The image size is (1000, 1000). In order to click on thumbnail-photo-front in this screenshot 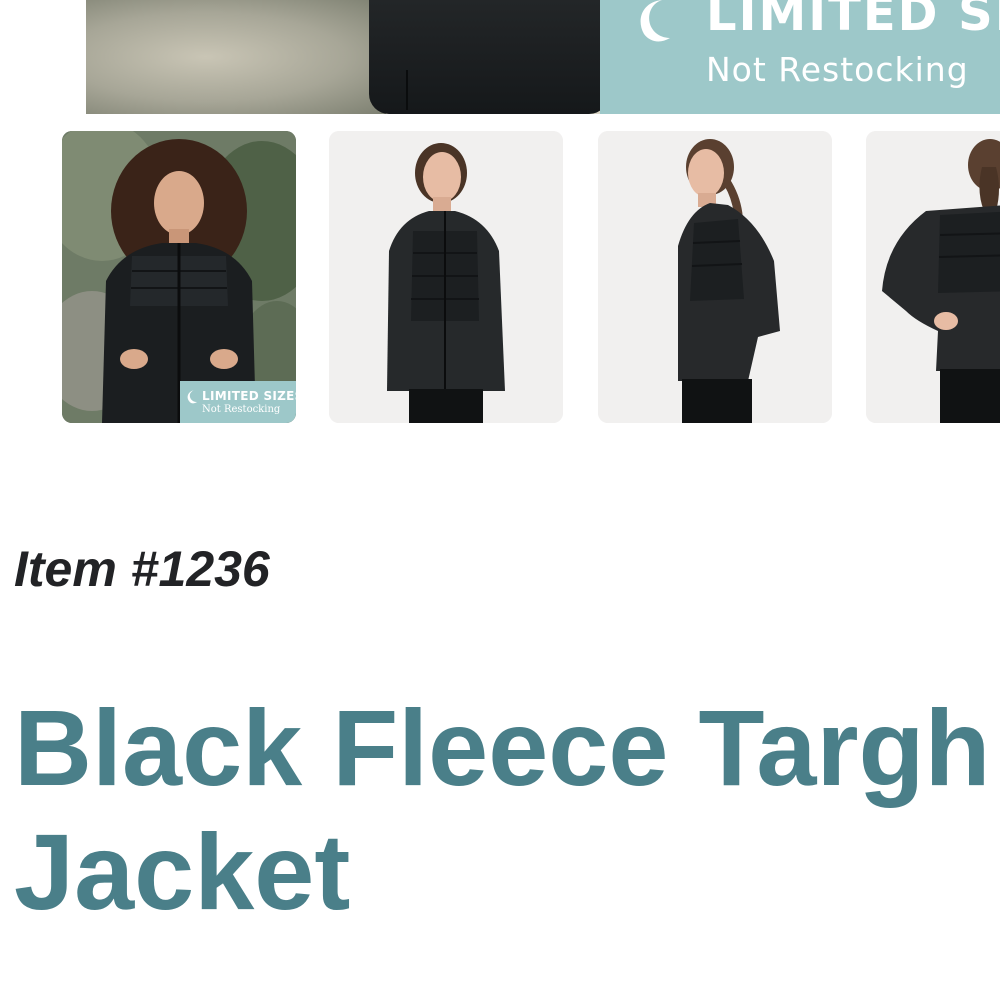, I will do `click(446, 277)`.